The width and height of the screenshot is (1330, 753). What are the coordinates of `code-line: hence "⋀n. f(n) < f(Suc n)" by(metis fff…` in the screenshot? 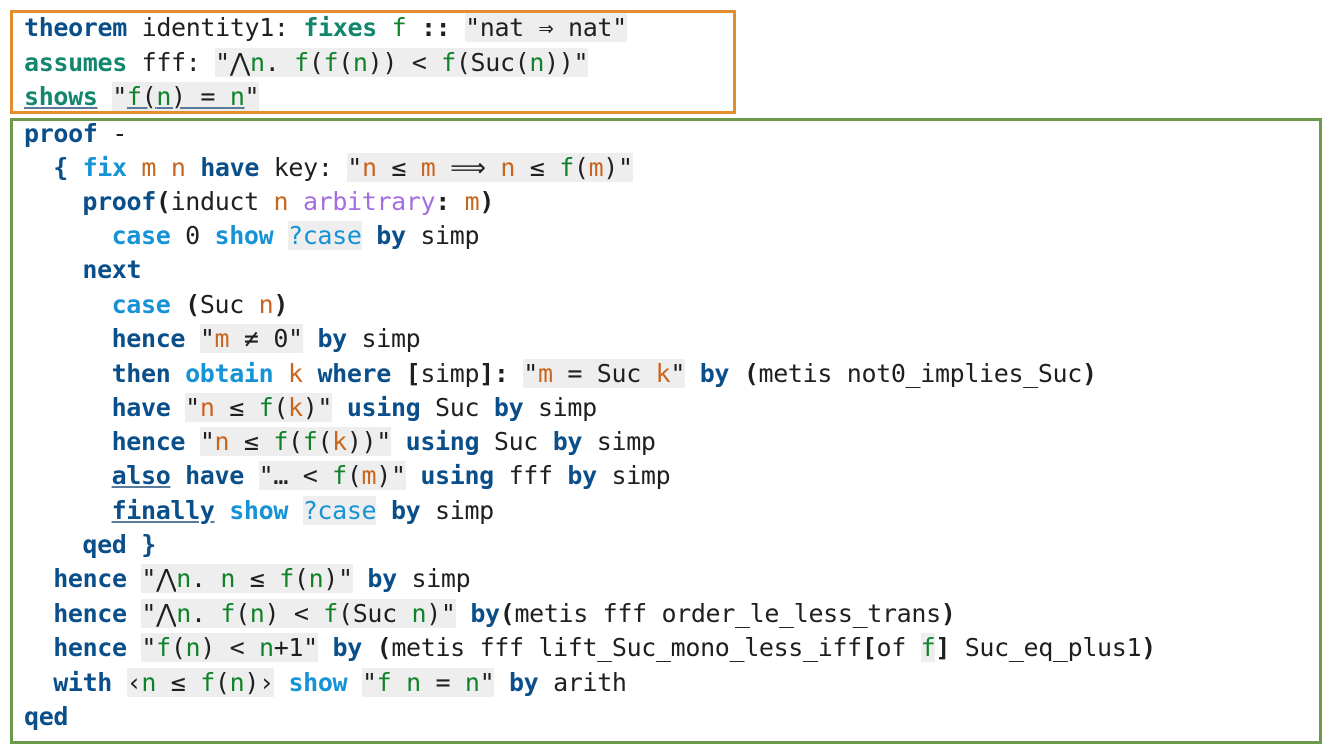 It's located at (504, 614).